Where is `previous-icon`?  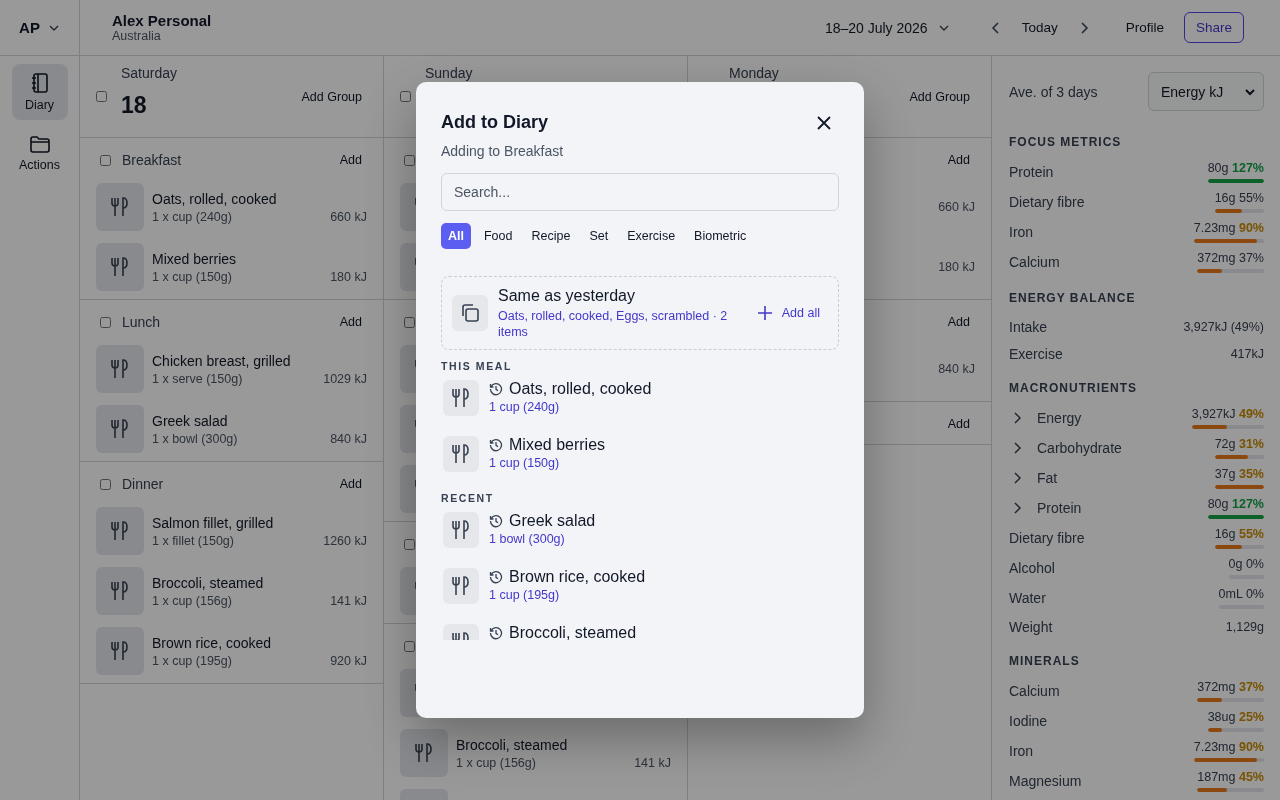 previous-icon is located at coordinates (995, 27).